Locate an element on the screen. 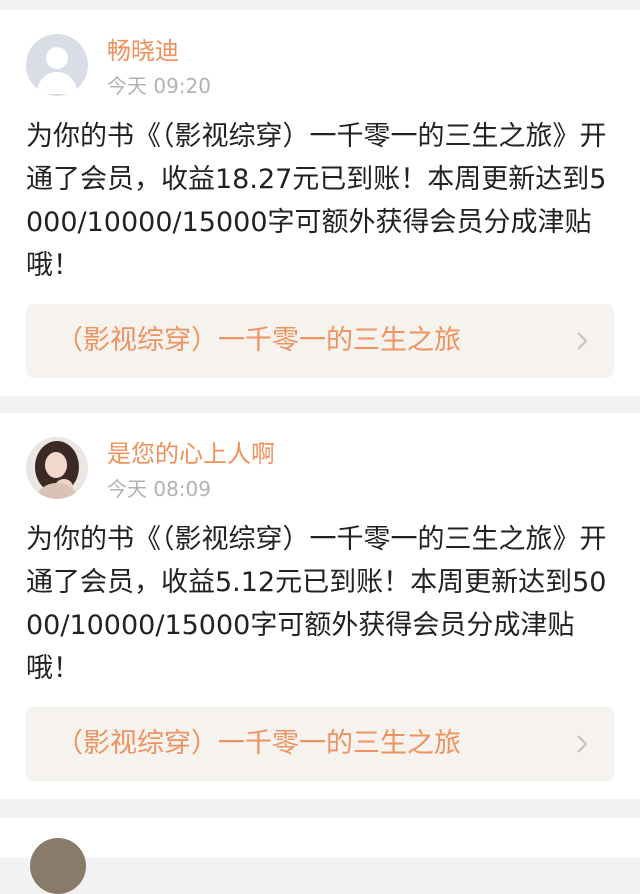 The width and height of the screenshot is (640, 894). user-name: 畅晓迪 is located at coordinates (143, 51).